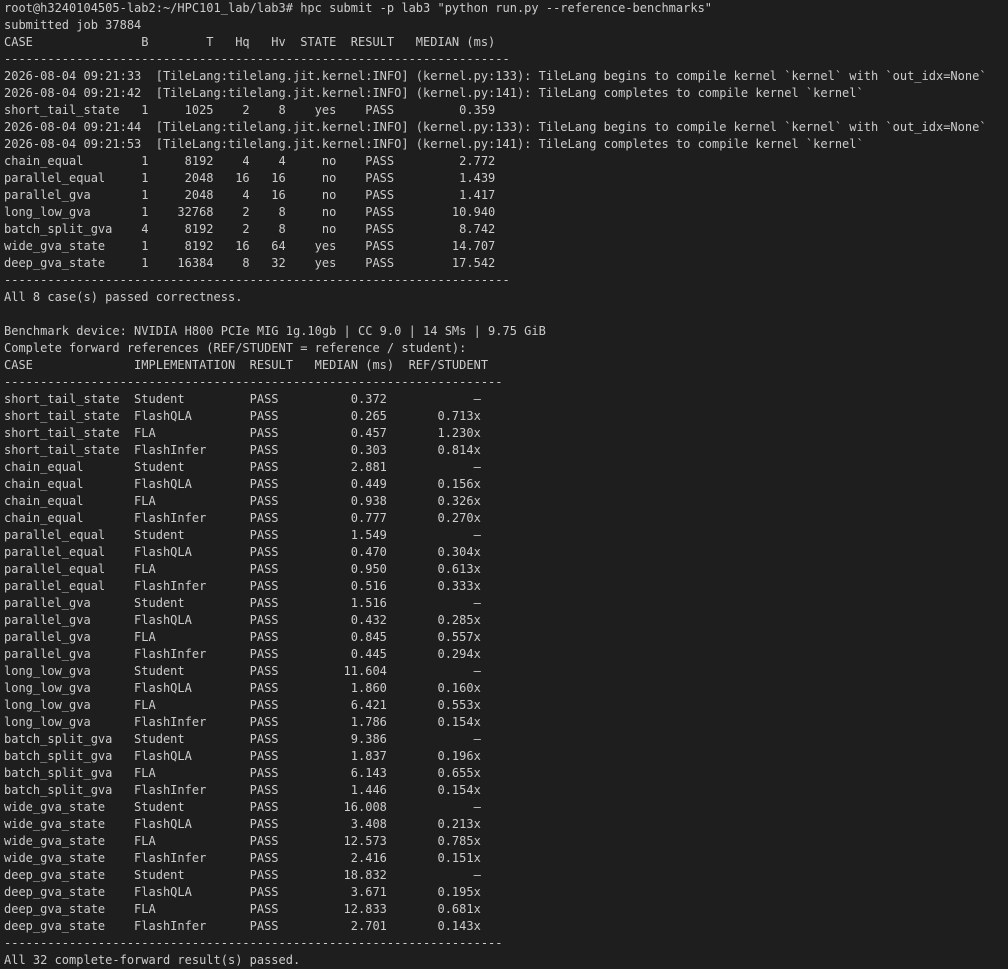 This screenshot has width=1008, height=969. What do you see at coordinates (242, 773) in the screenshot?
I see `benchmark-row: batch_split_gva FLA PASS 6.143 0.655x` at bounding box center [242, 773].